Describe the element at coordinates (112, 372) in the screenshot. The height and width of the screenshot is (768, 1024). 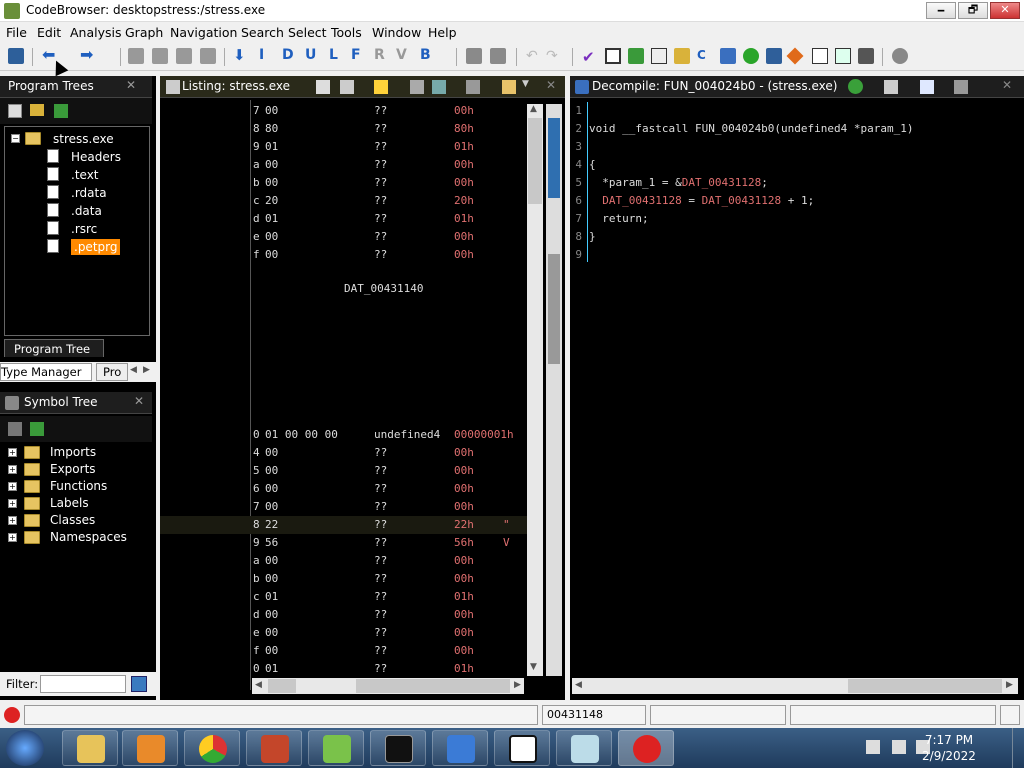
I see `tab-program-ops: Pro` at that location.